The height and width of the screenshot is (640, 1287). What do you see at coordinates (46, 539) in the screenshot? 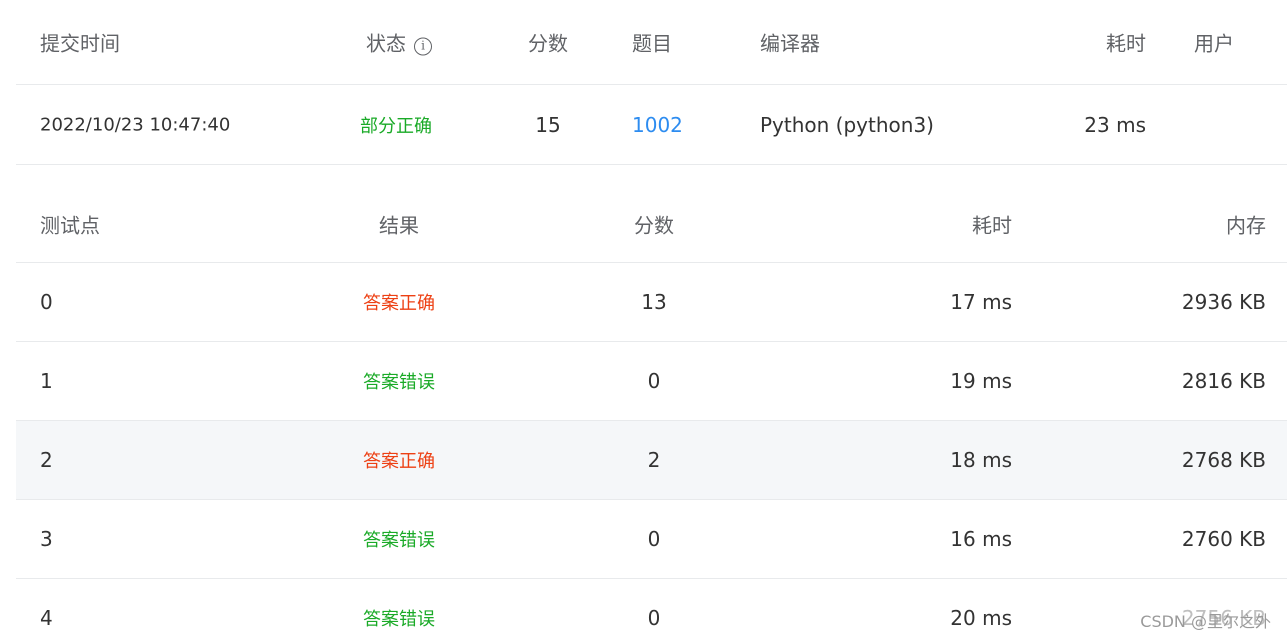
I see `test-point-id: 3` at bounding box center [46, 539].